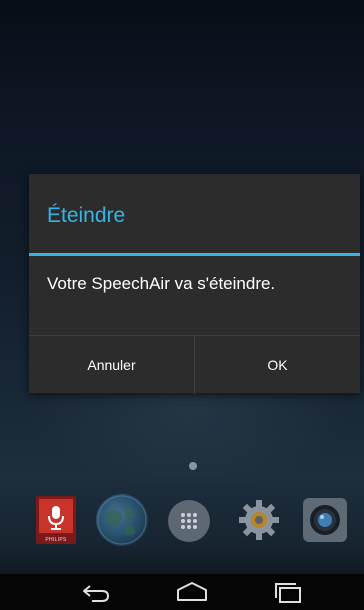 The height and width of the screenshot is (610, 364). Describe the element at coordinates (194, 254) in the screenshot. I see `title-divider` at that location.